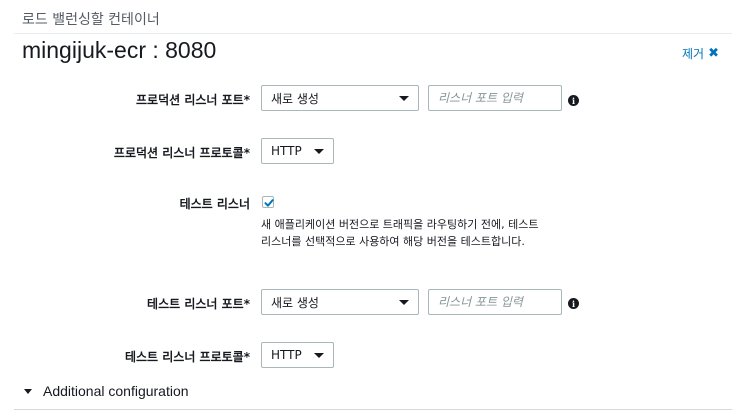 Image resolution: width=747 pixels, height=414 pixels. Describe the element at coordinates (393, 241) in the screenshot. I see `test-listener-help-line-2: 리스너를 선택적으로 사용하여 해당 버전을 테스트합니다.` at that location.